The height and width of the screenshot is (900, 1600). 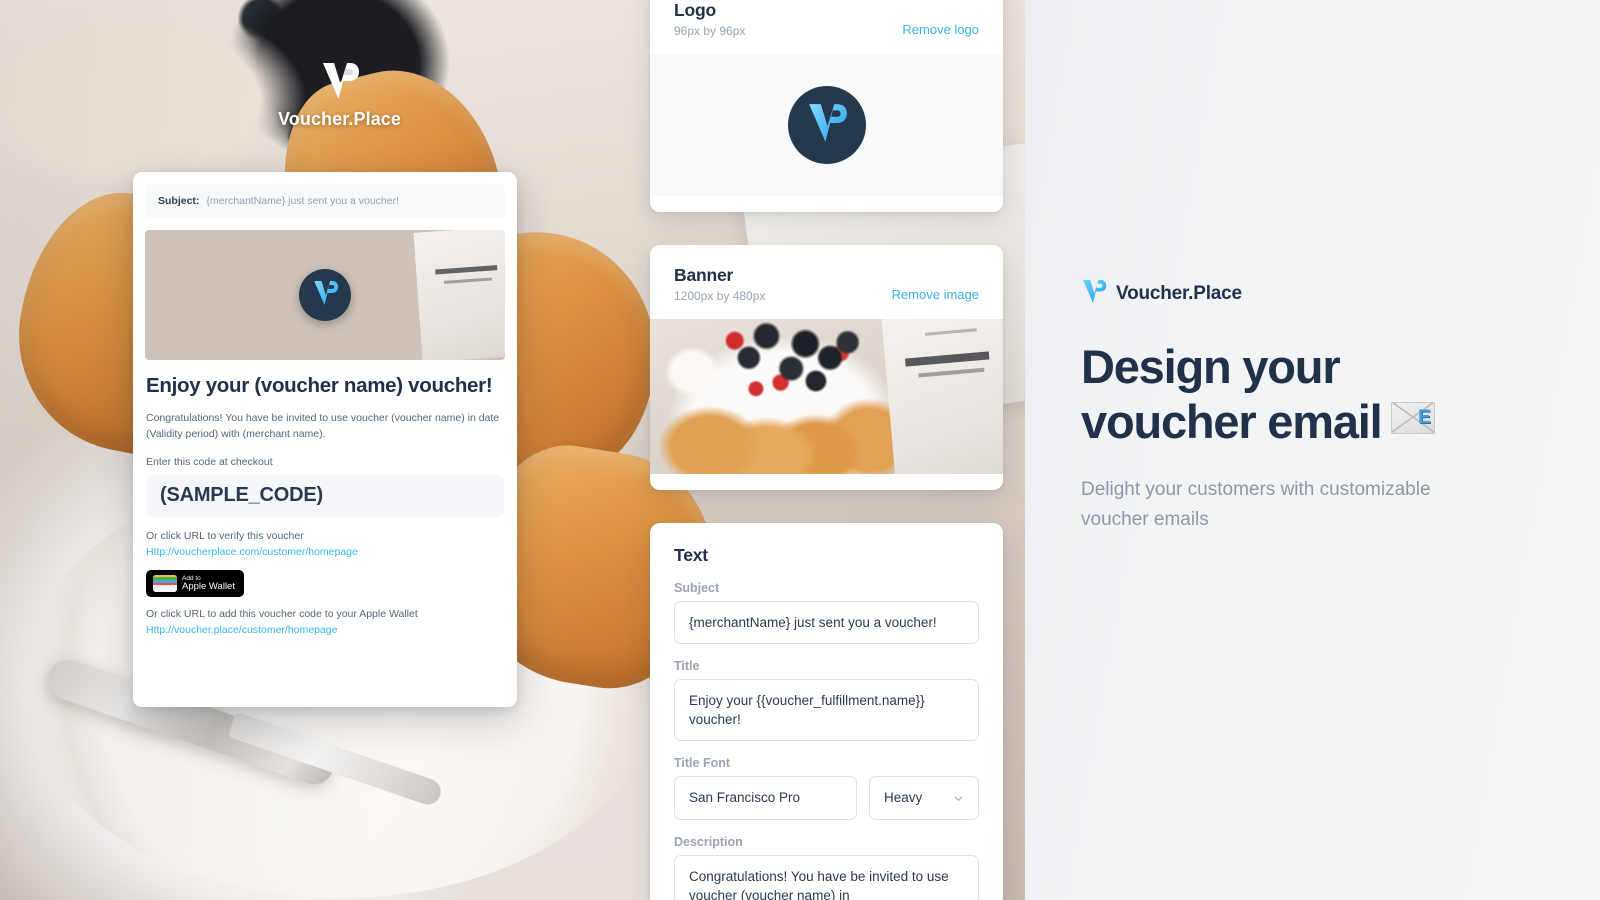 I want to click on title-font-row: San Francisco Pro Heavy, so click(x=826, y=798).